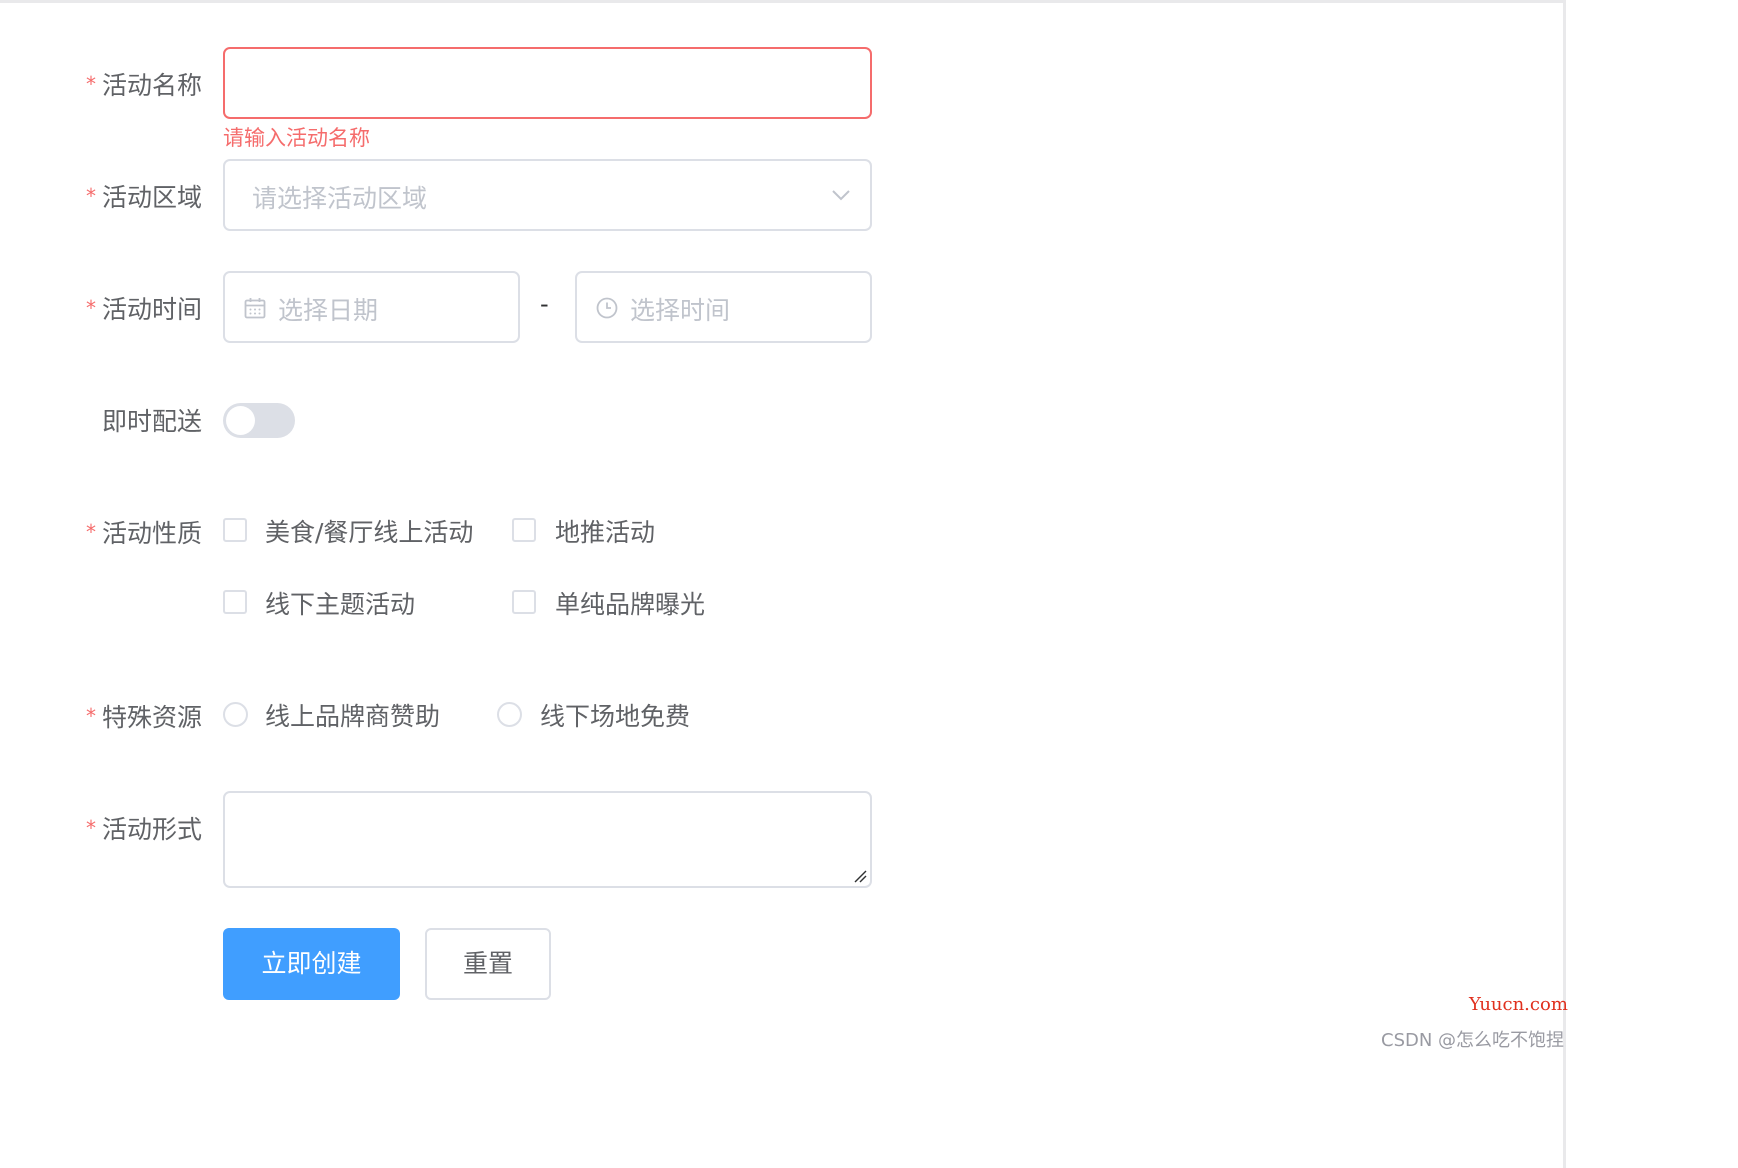 The width and height of the screenshot is (1738, 1168). I want to click on type-option-4-label: 单纯品牌曝光, so click(630, 603).